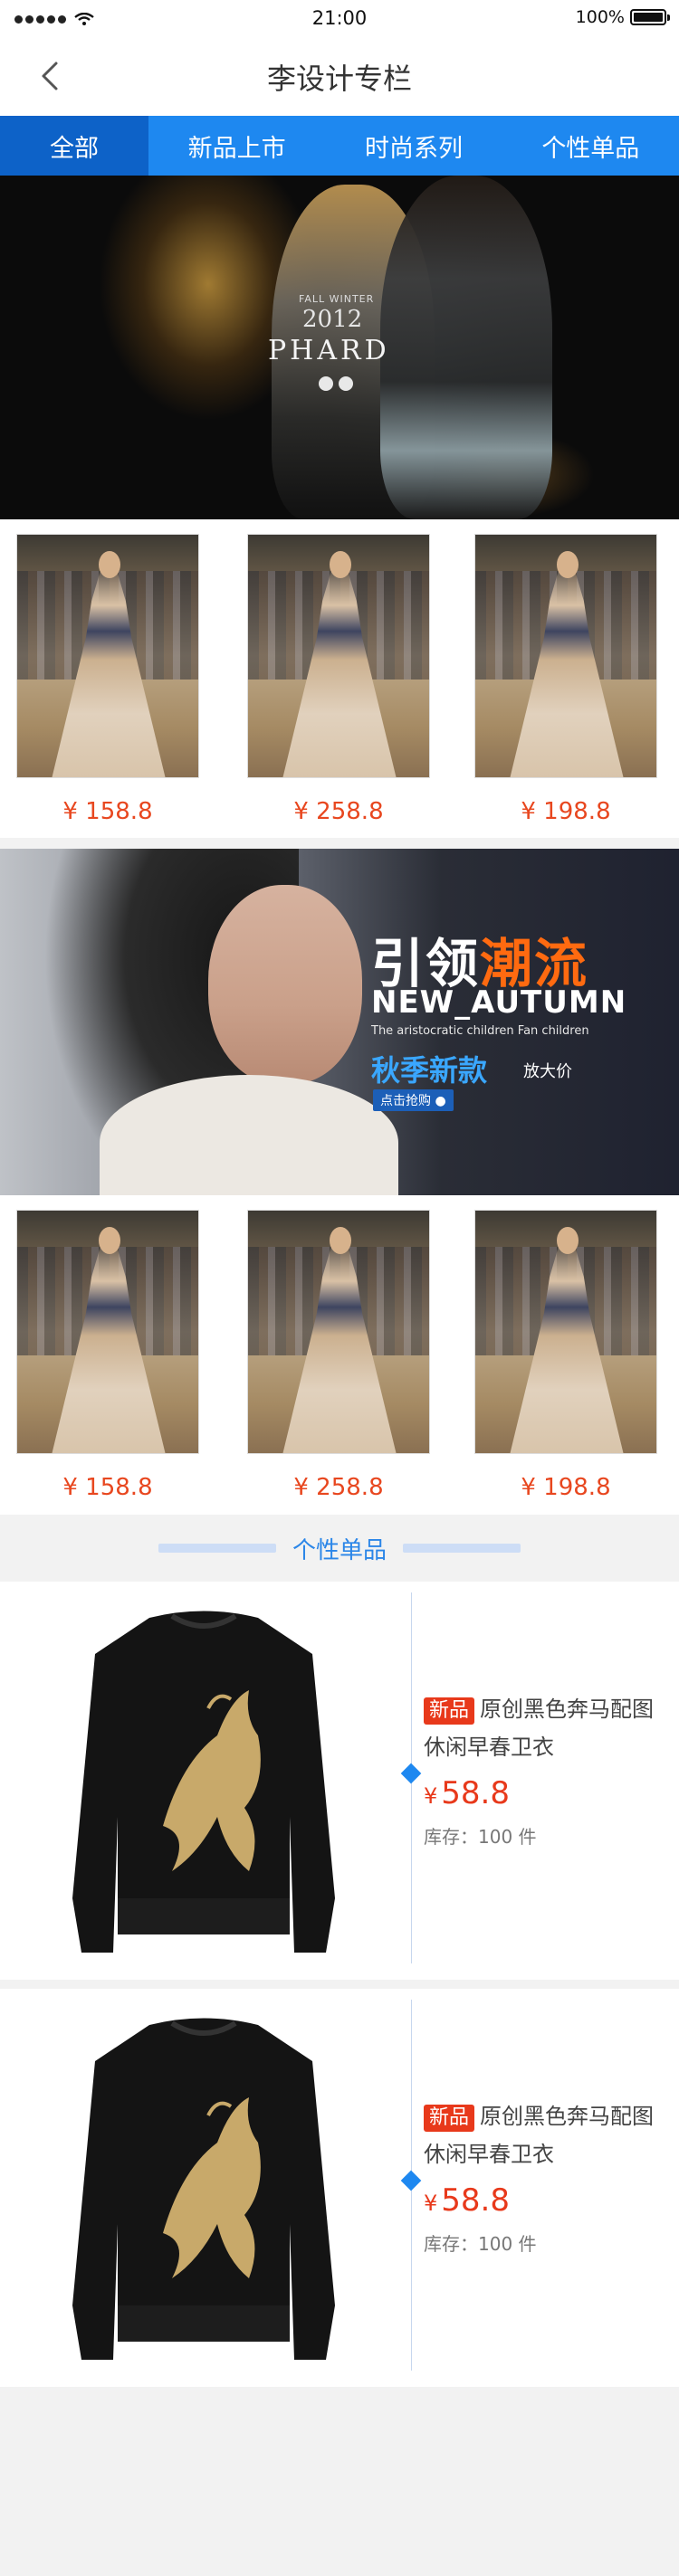 This screenshot has width=679, height=2576. Describe the element at coordinates (480, 1031) in the screenshot. I see `banner-subline: The aristocratic children Fan children` at that location.